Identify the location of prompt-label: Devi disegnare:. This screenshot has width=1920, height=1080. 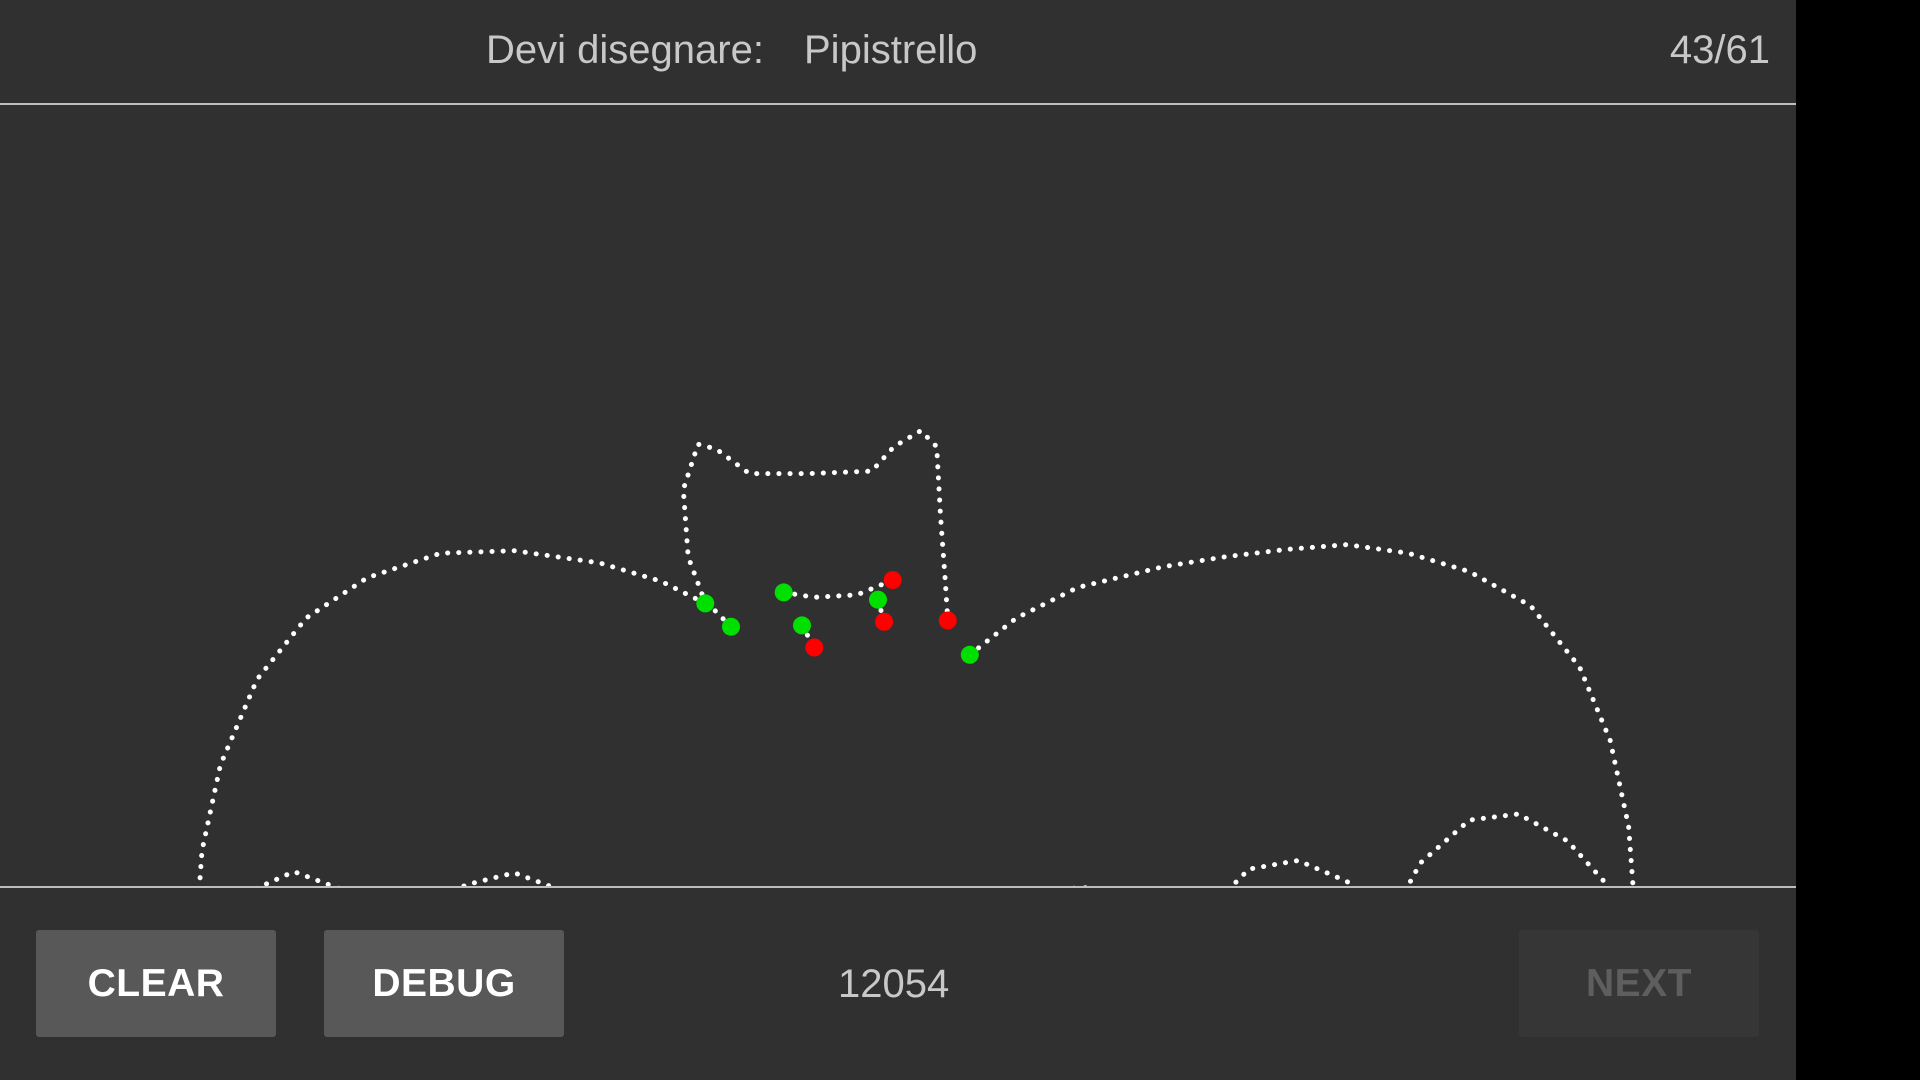
(625, 50).